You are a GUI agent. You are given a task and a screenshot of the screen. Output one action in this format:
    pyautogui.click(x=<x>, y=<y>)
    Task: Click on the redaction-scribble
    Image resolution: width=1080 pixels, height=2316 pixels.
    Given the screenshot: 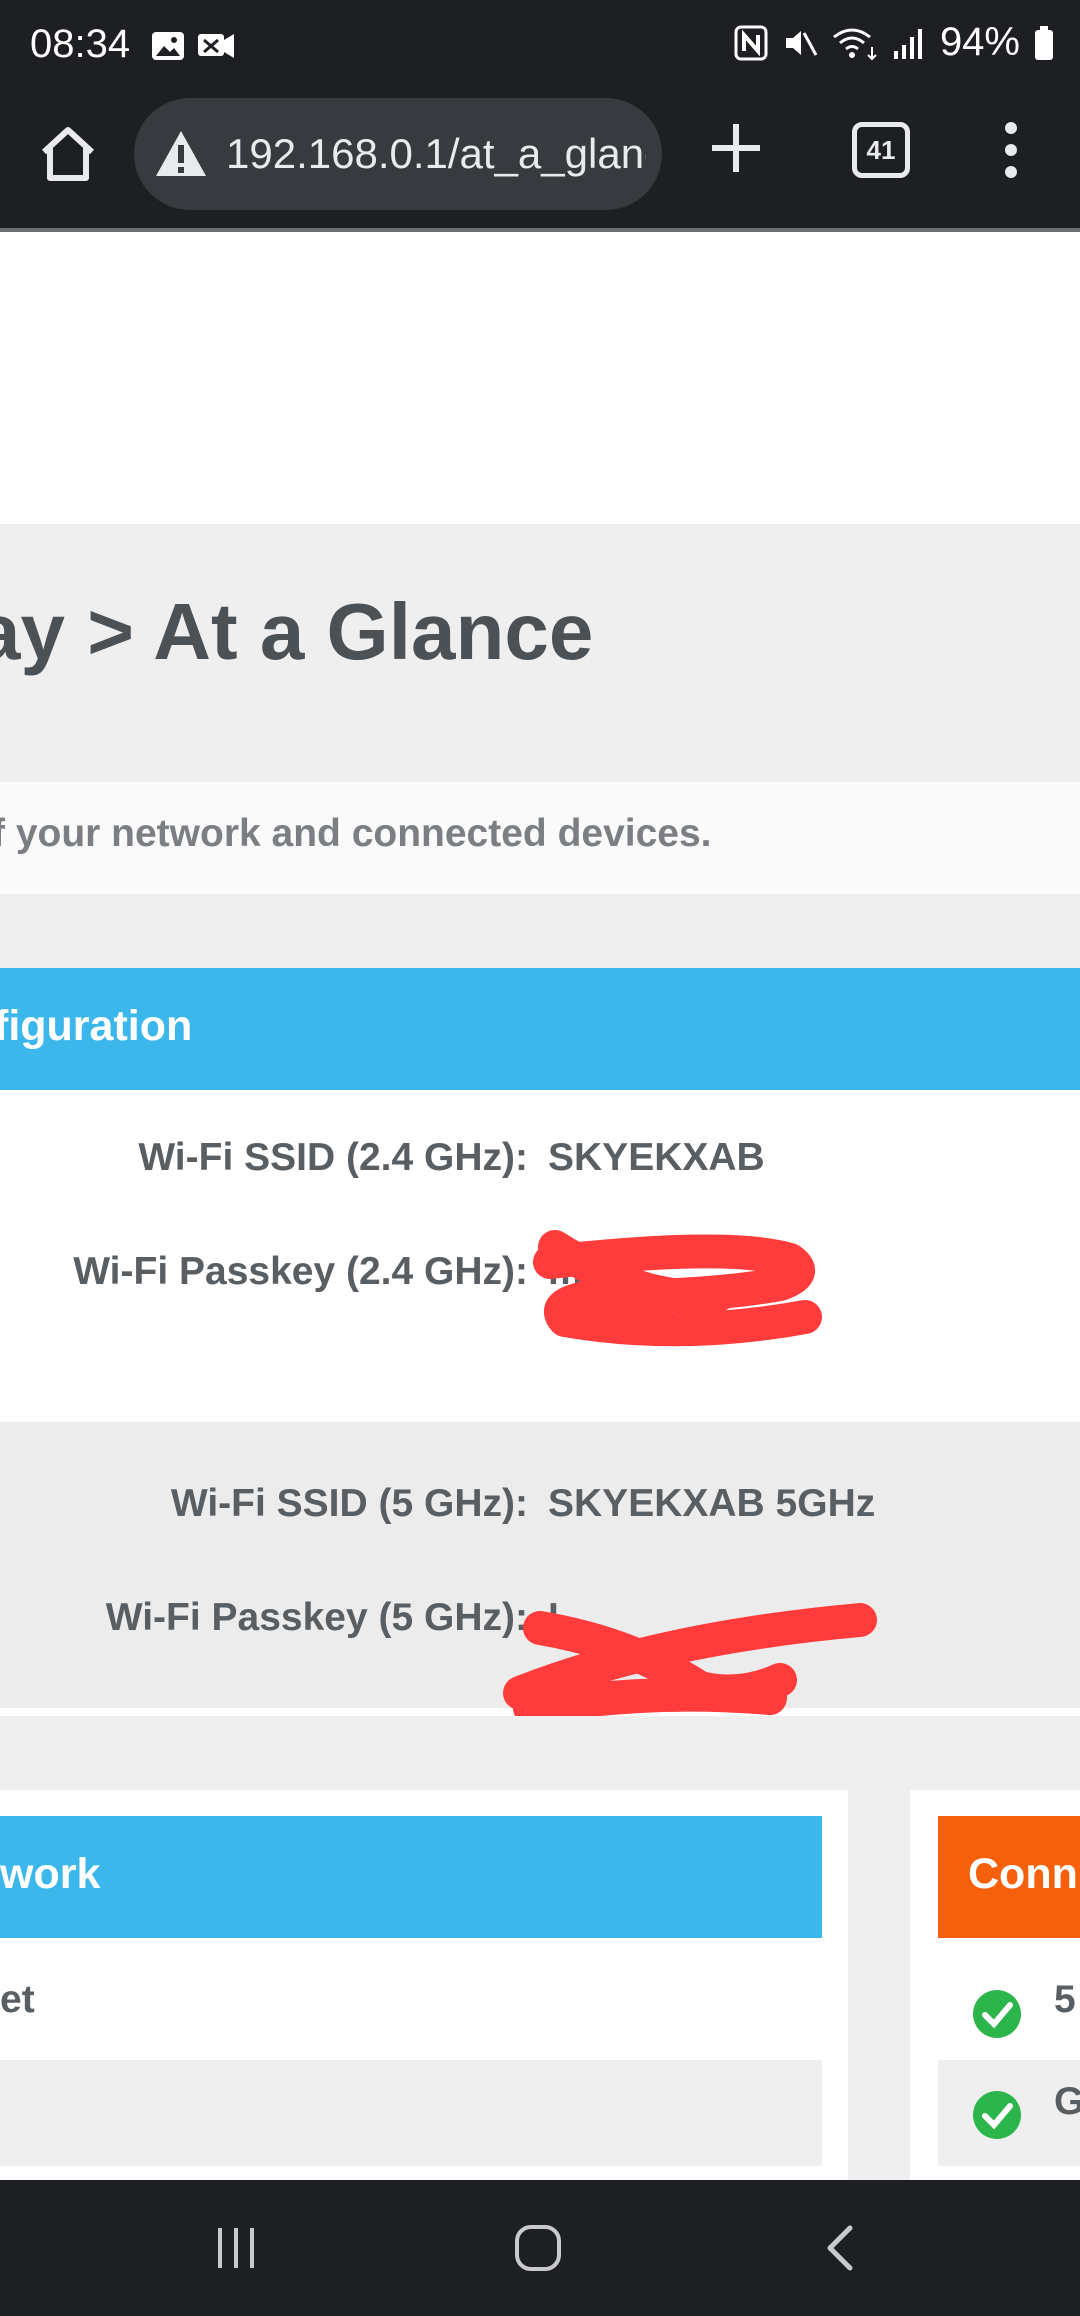 What is the action you would take?
    pyautogui.click(x=677, y=1288)
    